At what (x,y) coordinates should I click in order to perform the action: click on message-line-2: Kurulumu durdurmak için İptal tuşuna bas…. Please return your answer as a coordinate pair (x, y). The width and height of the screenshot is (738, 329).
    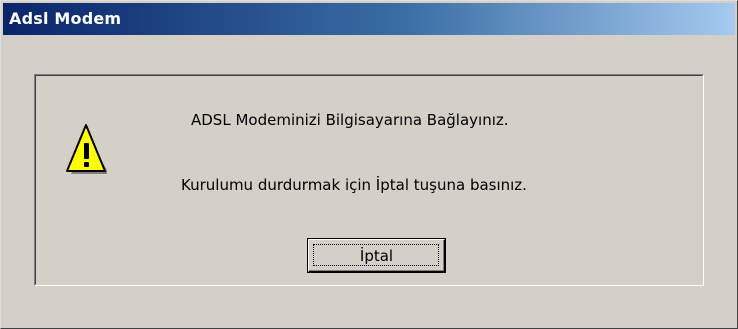
    Looking at the image, I should click on (354, 185).